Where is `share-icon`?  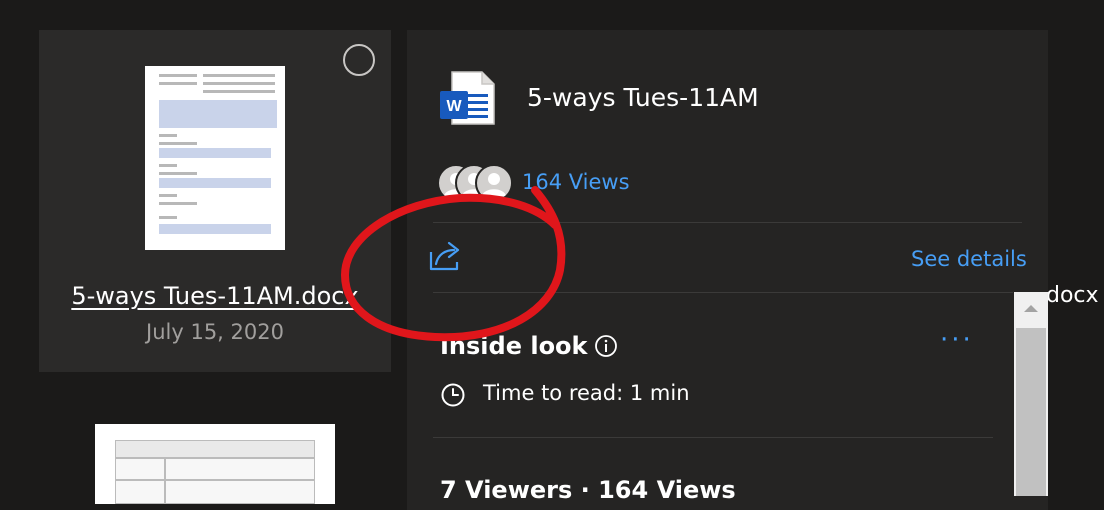 share-icon is located at coordinates (446, 256).